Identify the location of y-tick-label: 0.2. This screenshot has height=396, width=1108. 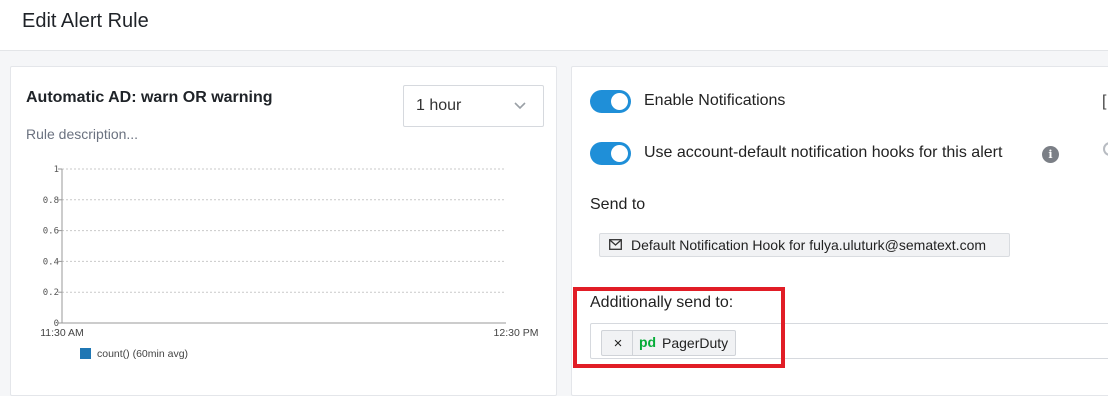
(51, 293).